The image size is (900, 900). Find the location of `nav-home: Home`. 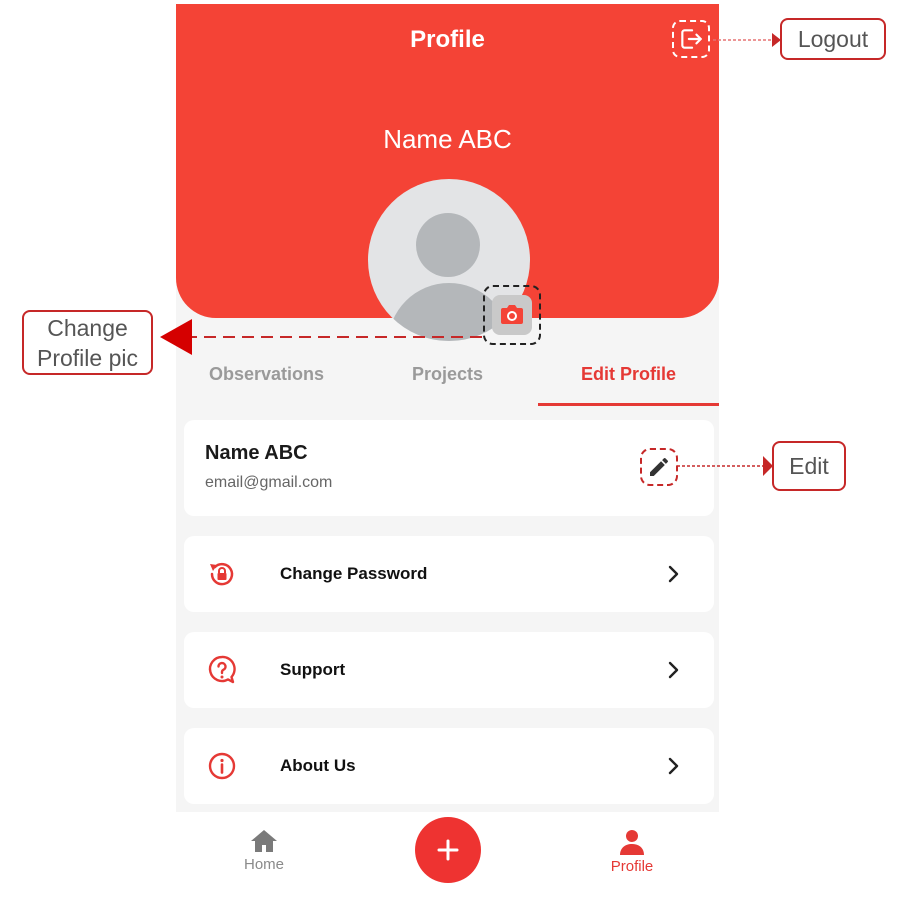

nav-home: Home is located at coordinates (264, 850).